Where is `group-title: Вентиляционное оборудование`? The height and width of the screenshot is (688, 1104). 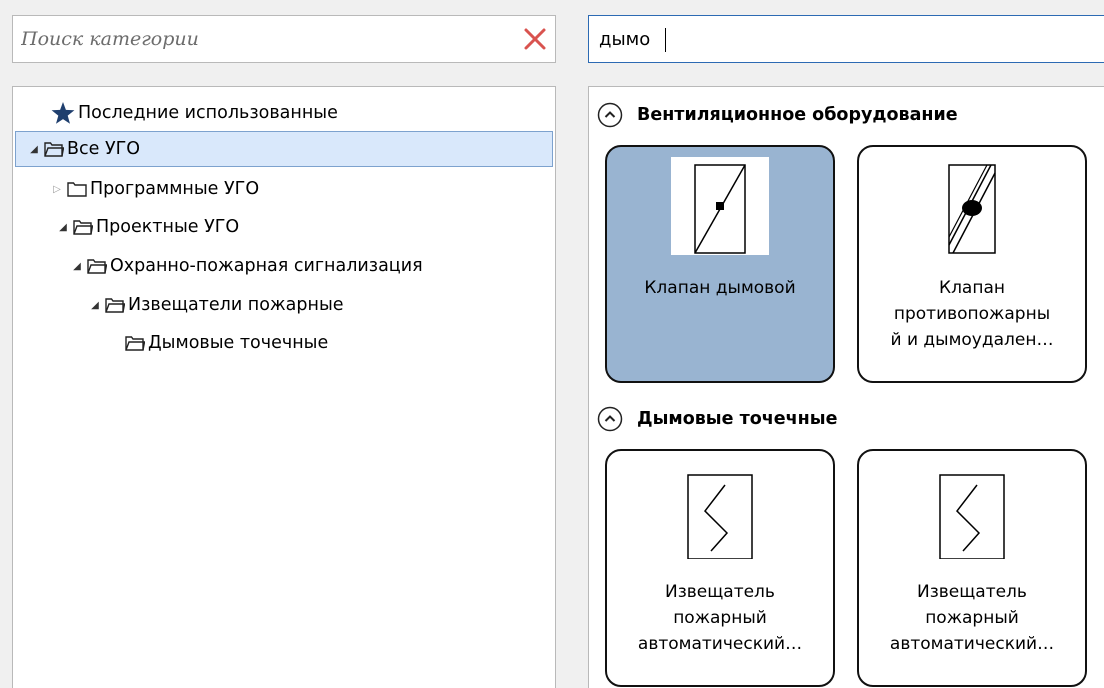
group-title: Вентиляционное оборудование is located at coordinates (797, 115).